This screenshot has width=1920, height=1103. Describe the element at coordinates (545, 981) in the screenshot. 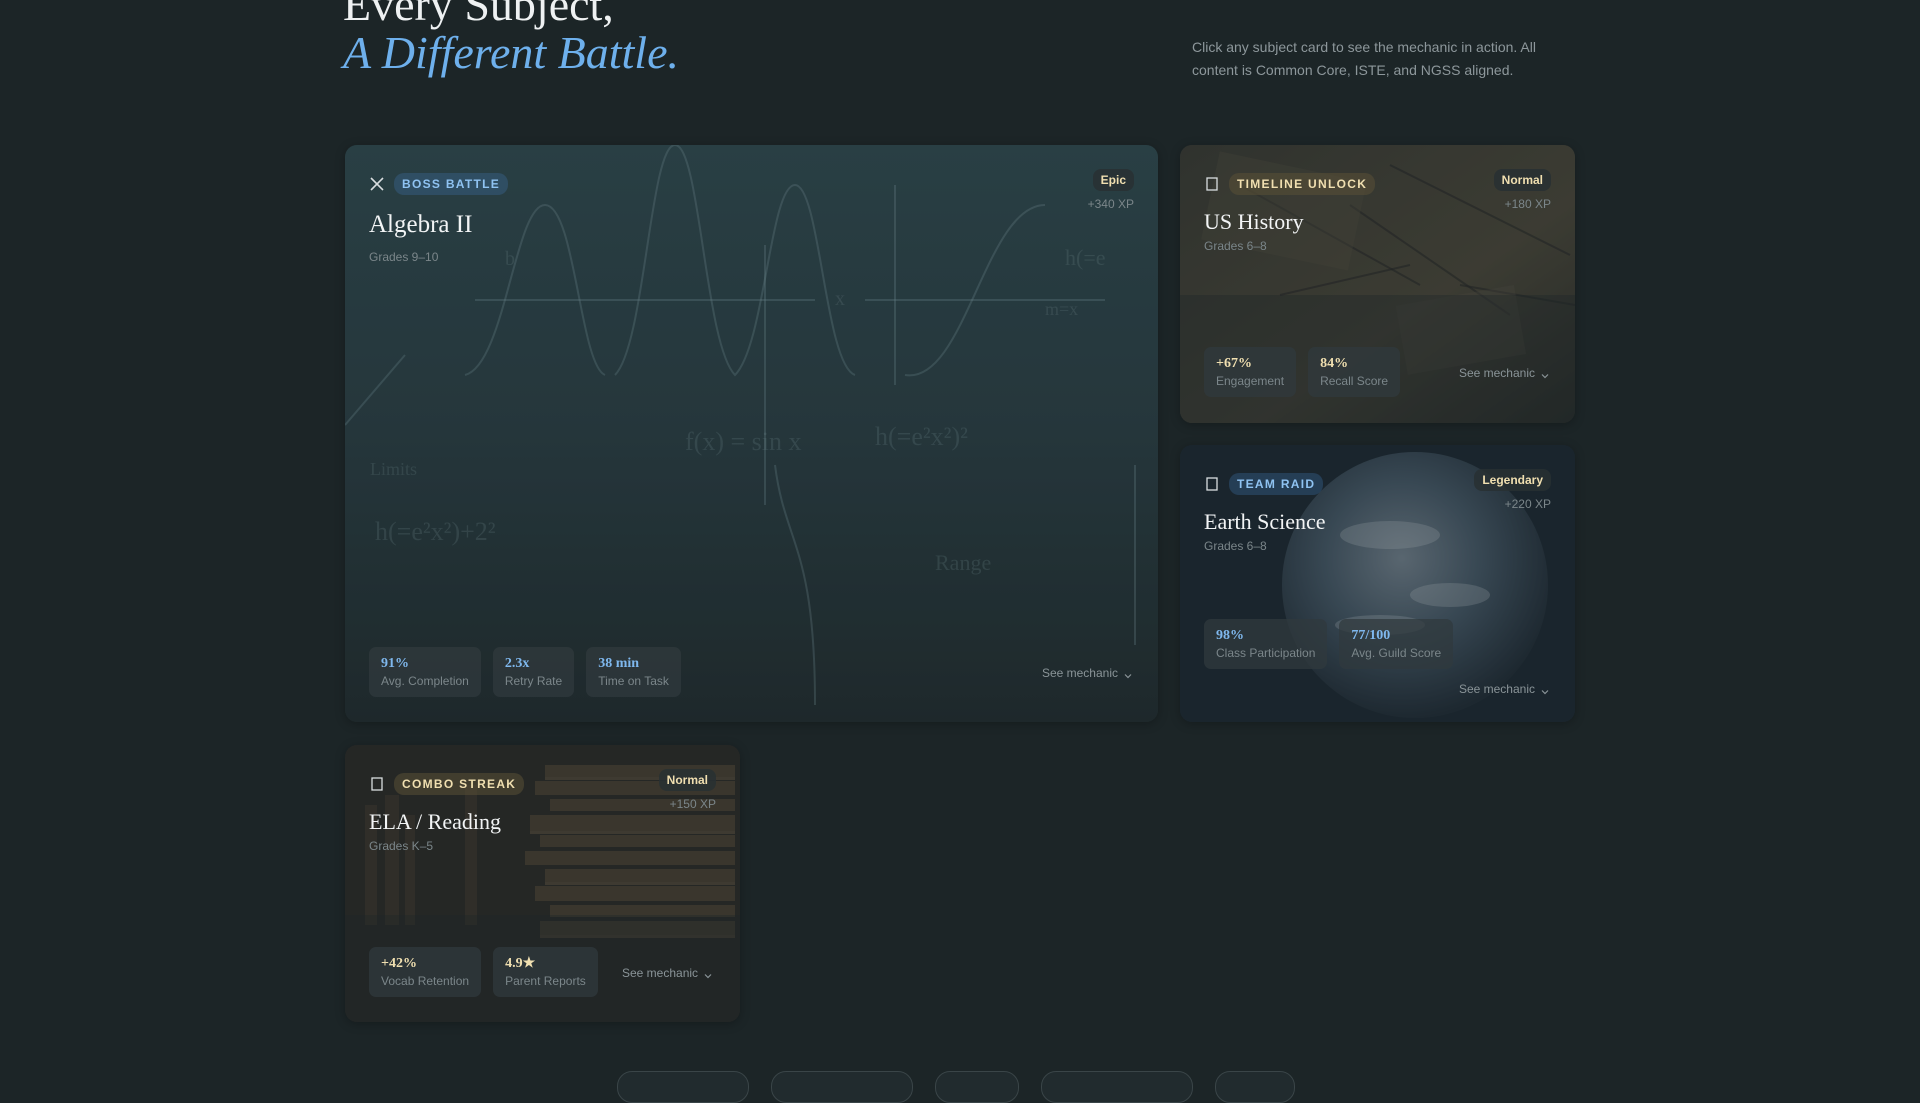

I see `stat-label: Parent Reports` at that location.